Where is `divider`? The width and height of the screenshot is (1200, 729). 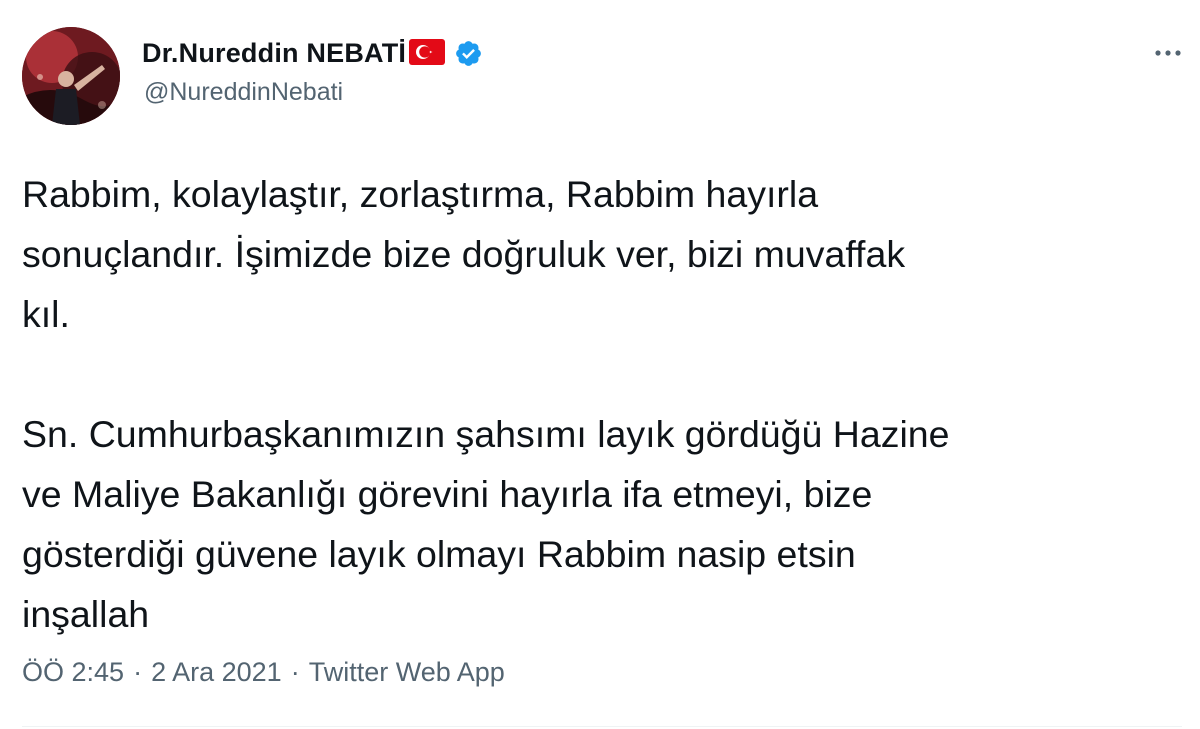 divider is located at coordinates (602, 726).